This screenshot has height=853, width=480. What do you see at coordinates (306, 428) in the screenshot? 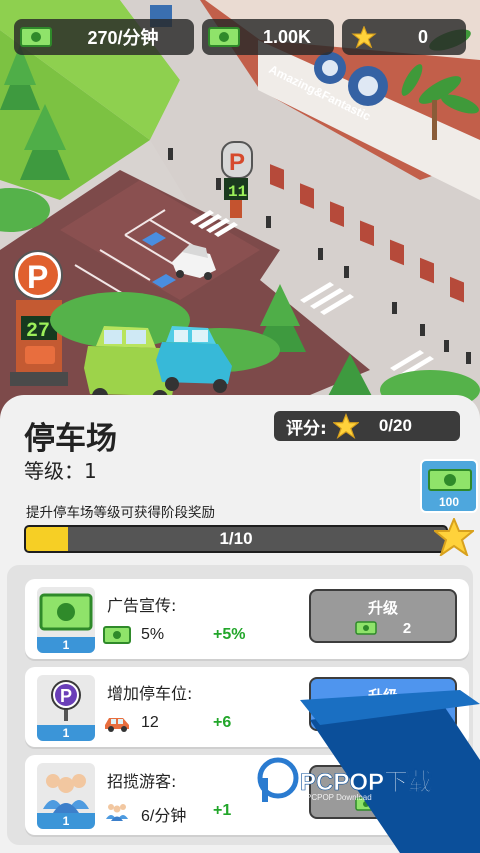
I see `rating-label: 评分:` at bounding box center [306, 428].